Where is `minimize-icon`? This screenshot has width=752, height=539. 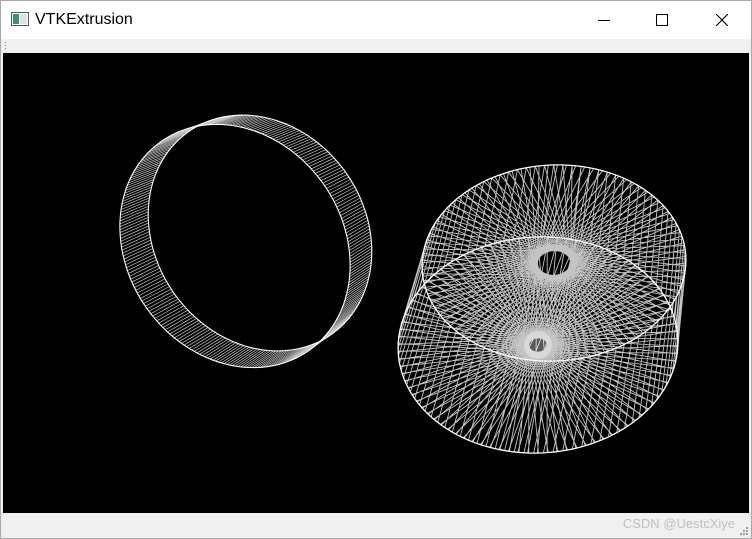
minimize-icon is located at coordinates (604, 20).